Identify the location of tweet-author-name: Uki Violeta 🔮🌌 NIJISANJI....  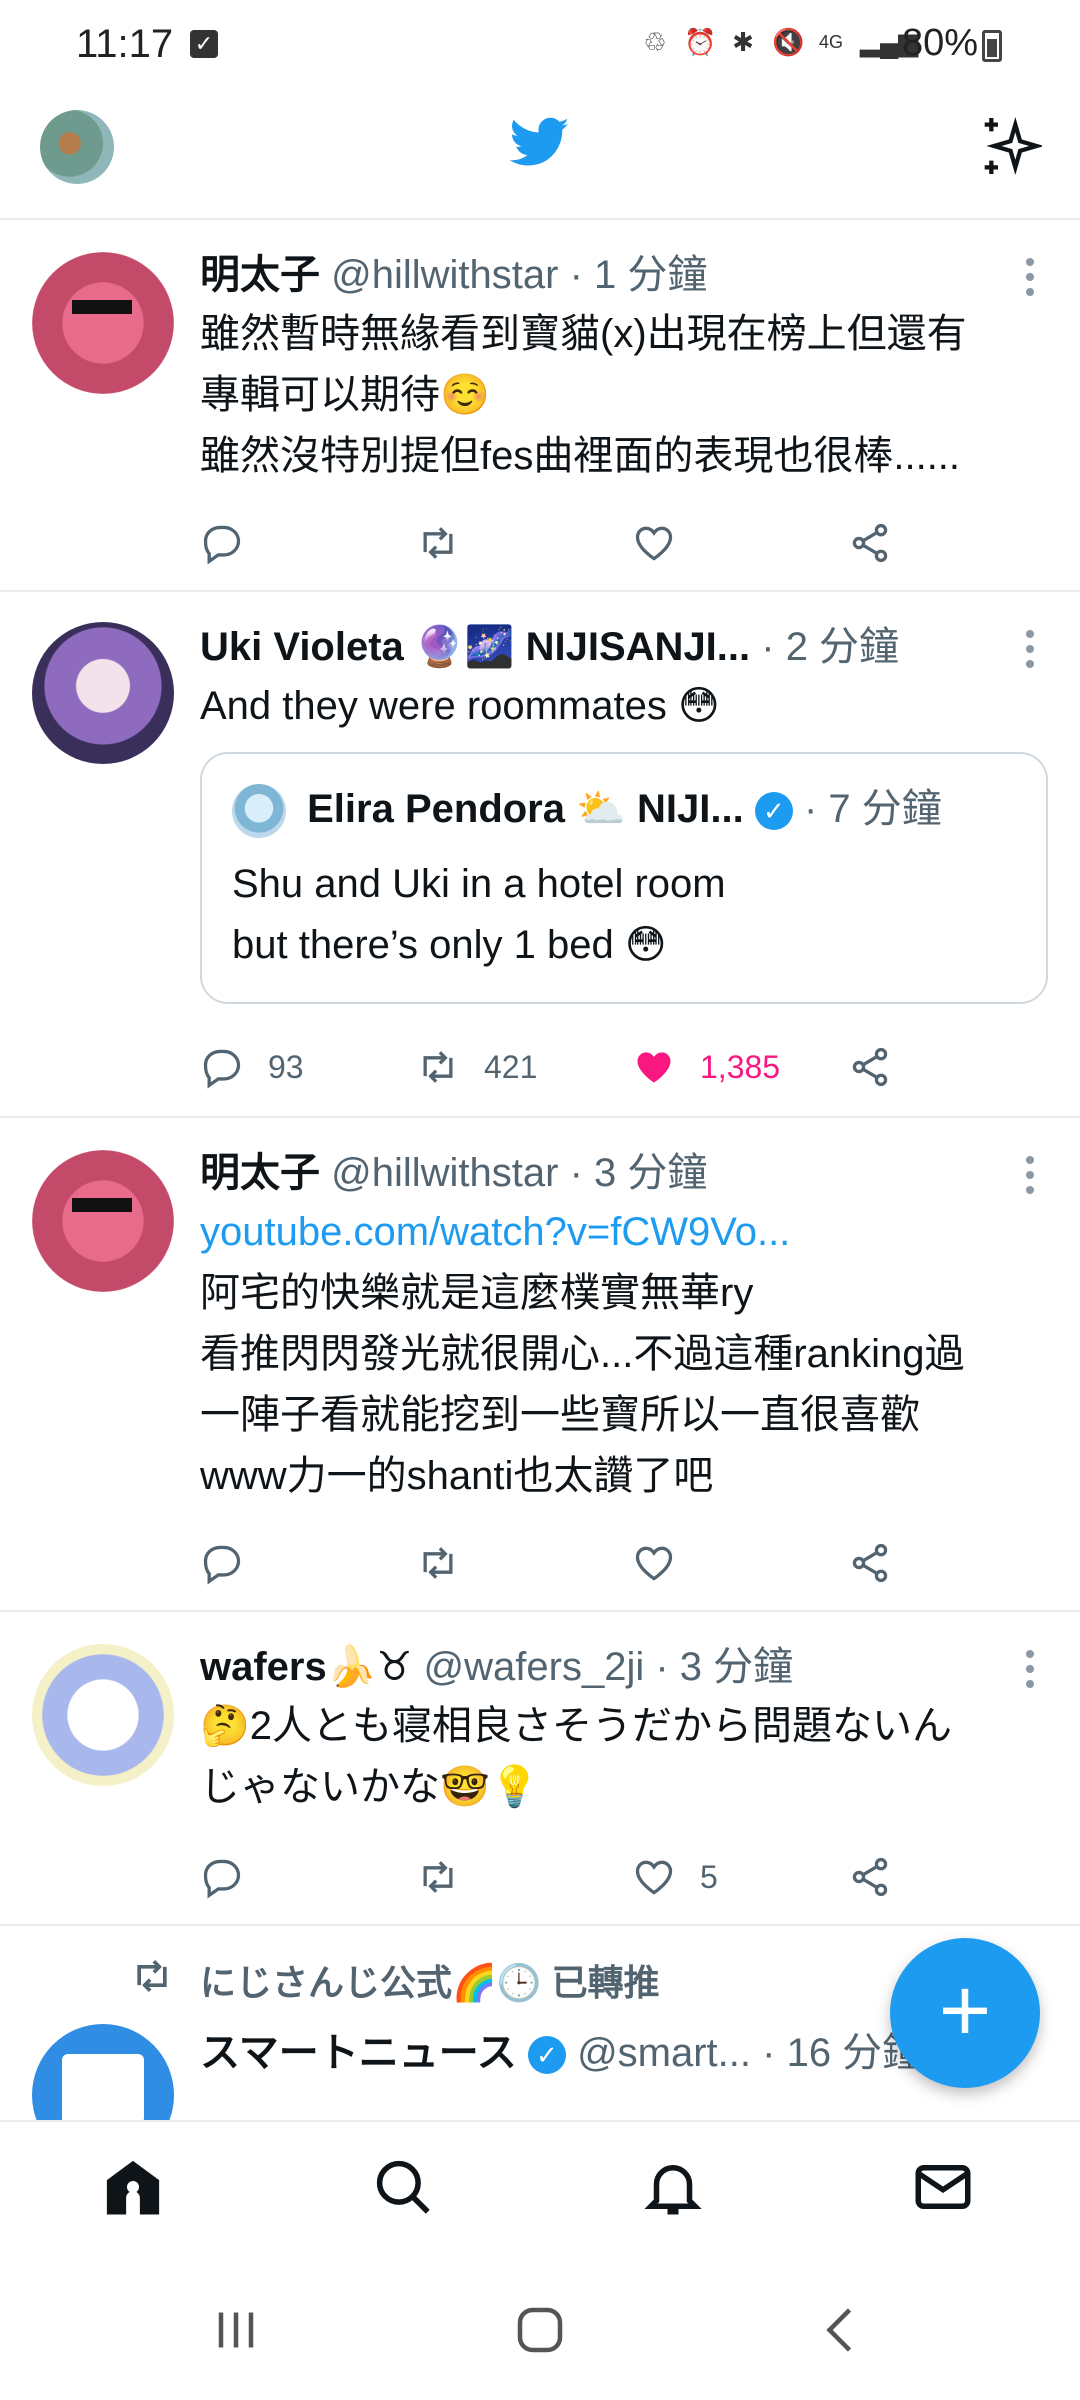
(475, 647).